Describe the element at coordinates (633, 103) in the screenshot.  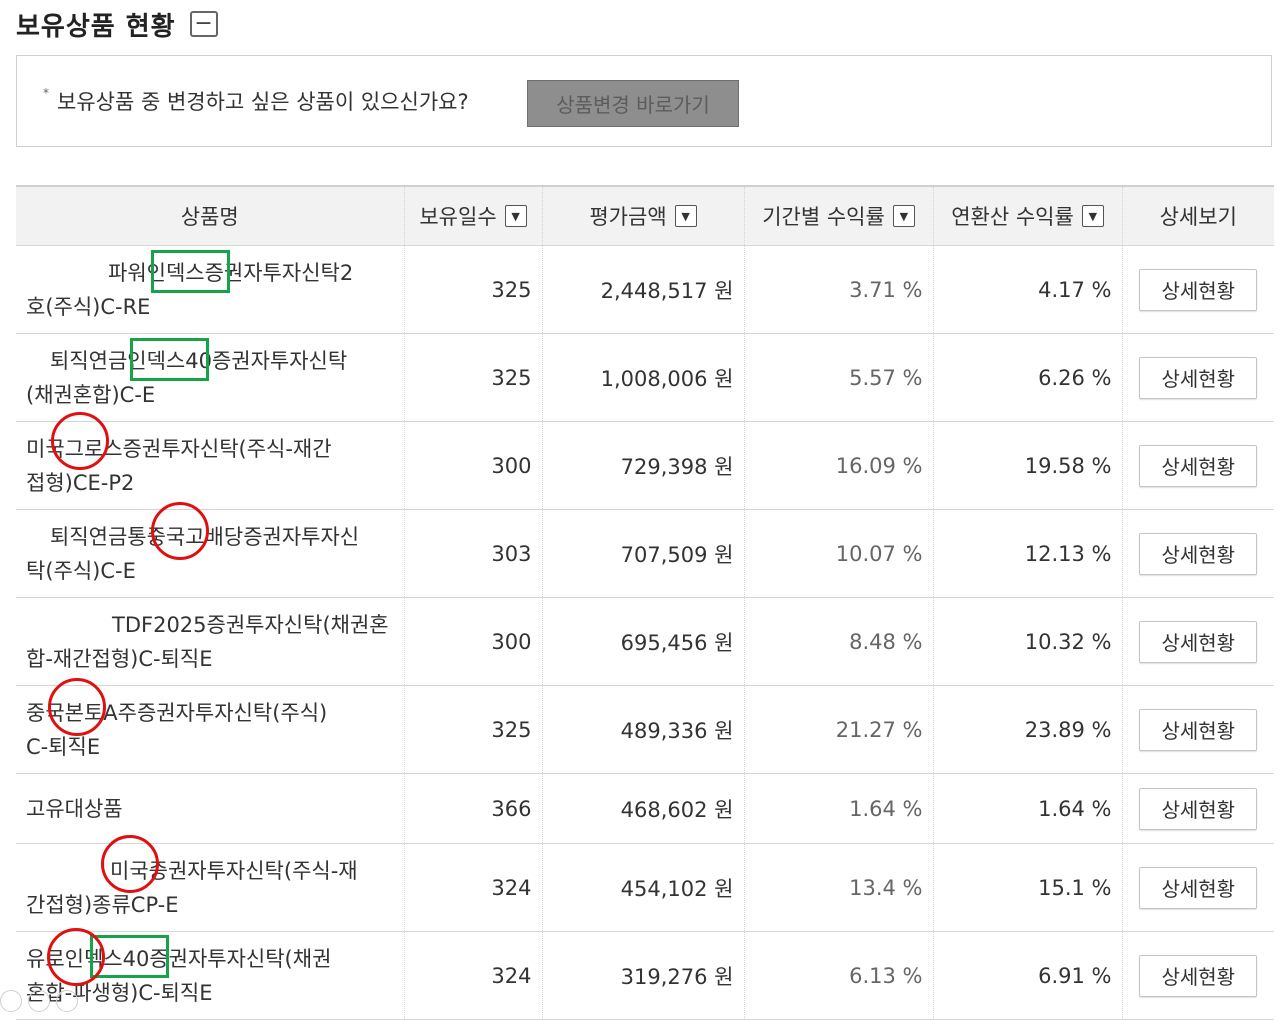
I see `change-product-button: 상품변경 바로가기` at that location.